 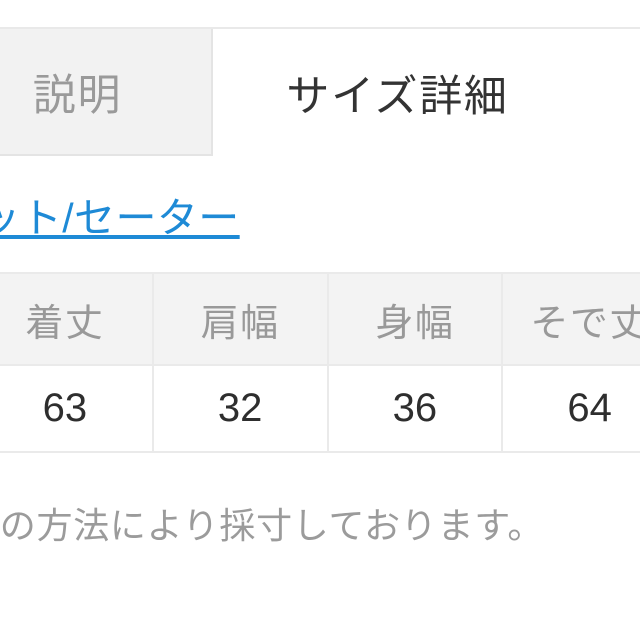 I want to click on measurement-note: ※当店独自の方法により採寸しております。, so click(x=272, y=525).